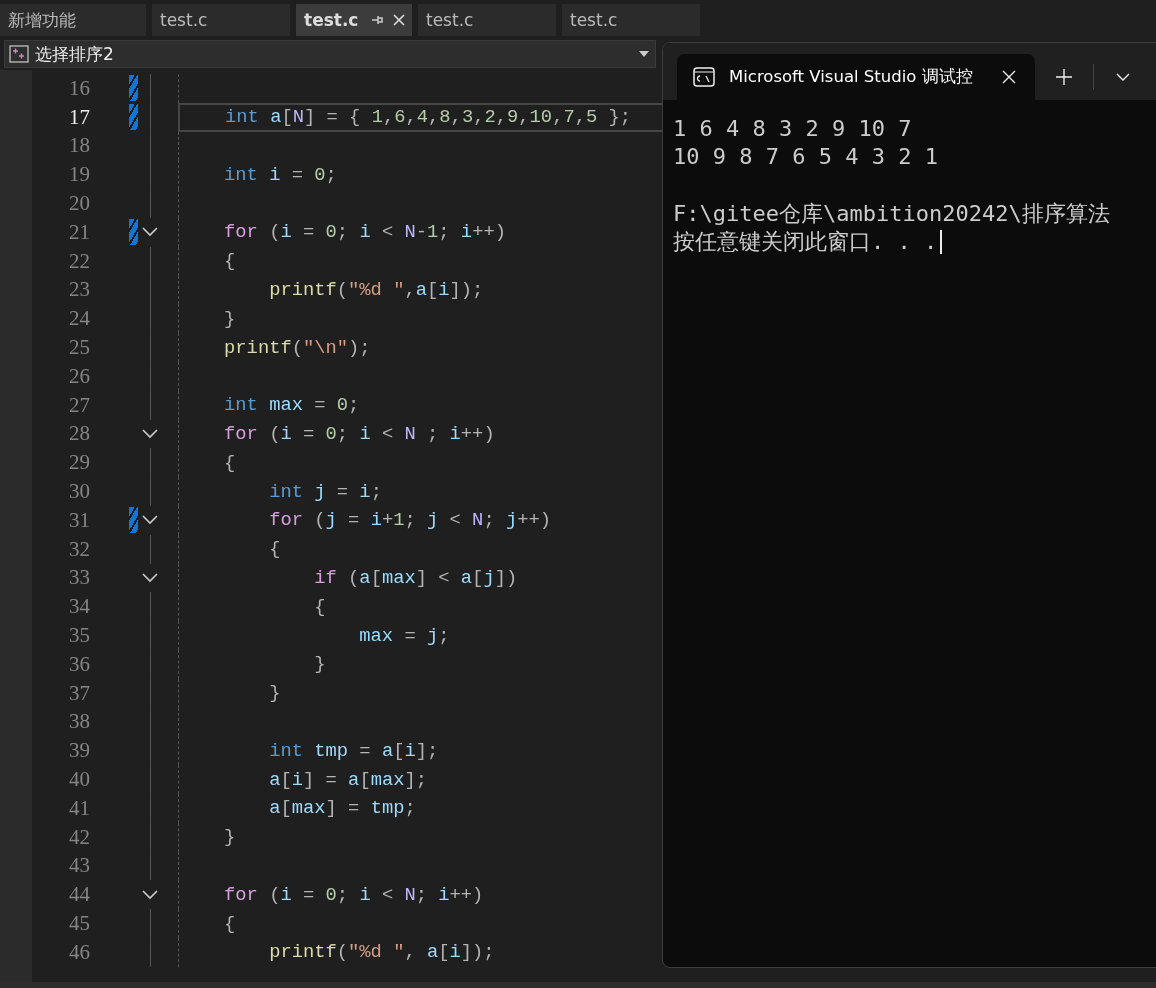 Image resolution: width=1156 pixels, height=988 pixels. I want to click on line-number: 26, so click(79, 376).